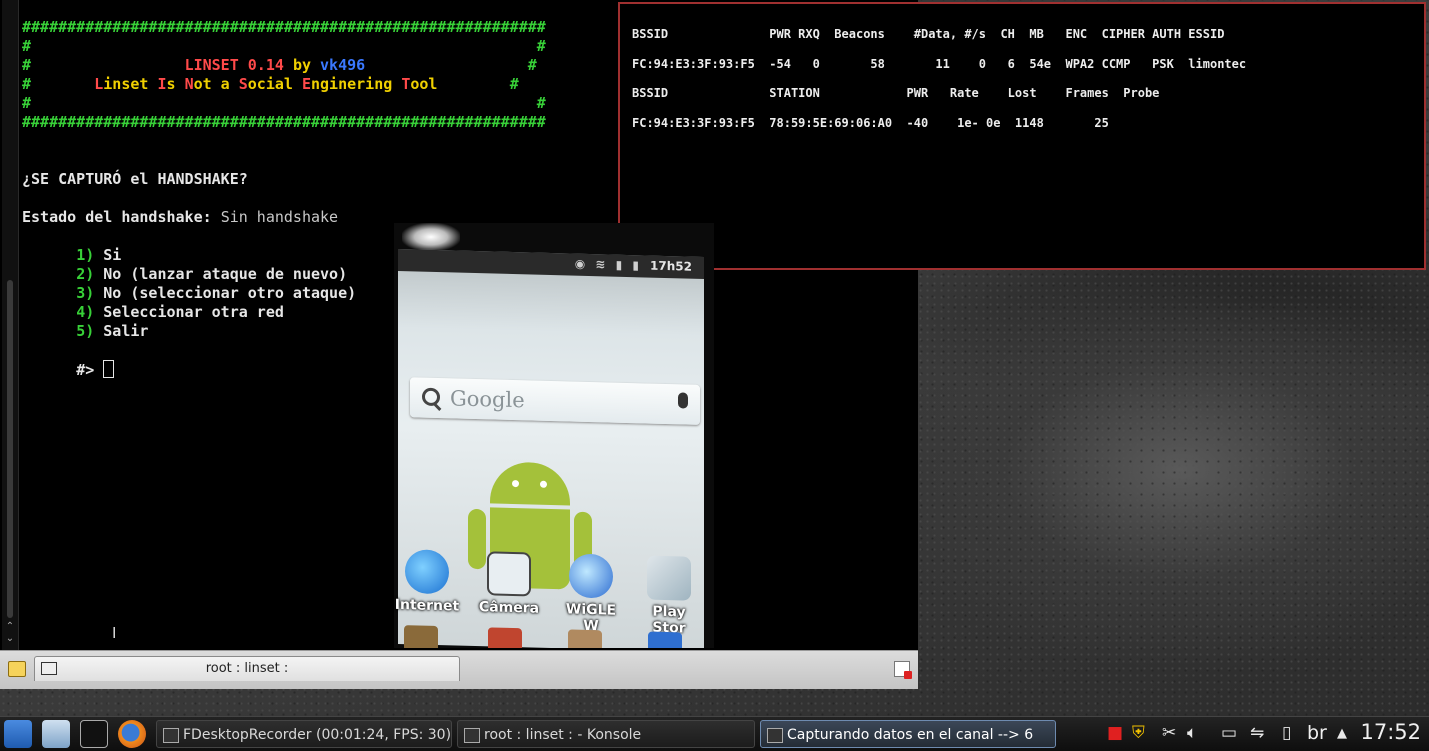 The height and width of the screenshot is (751, 1429). What do you see at coordinates (85, 331) in the screenshot?
I see `option-number: 5)` at bounding box center [85, 331].